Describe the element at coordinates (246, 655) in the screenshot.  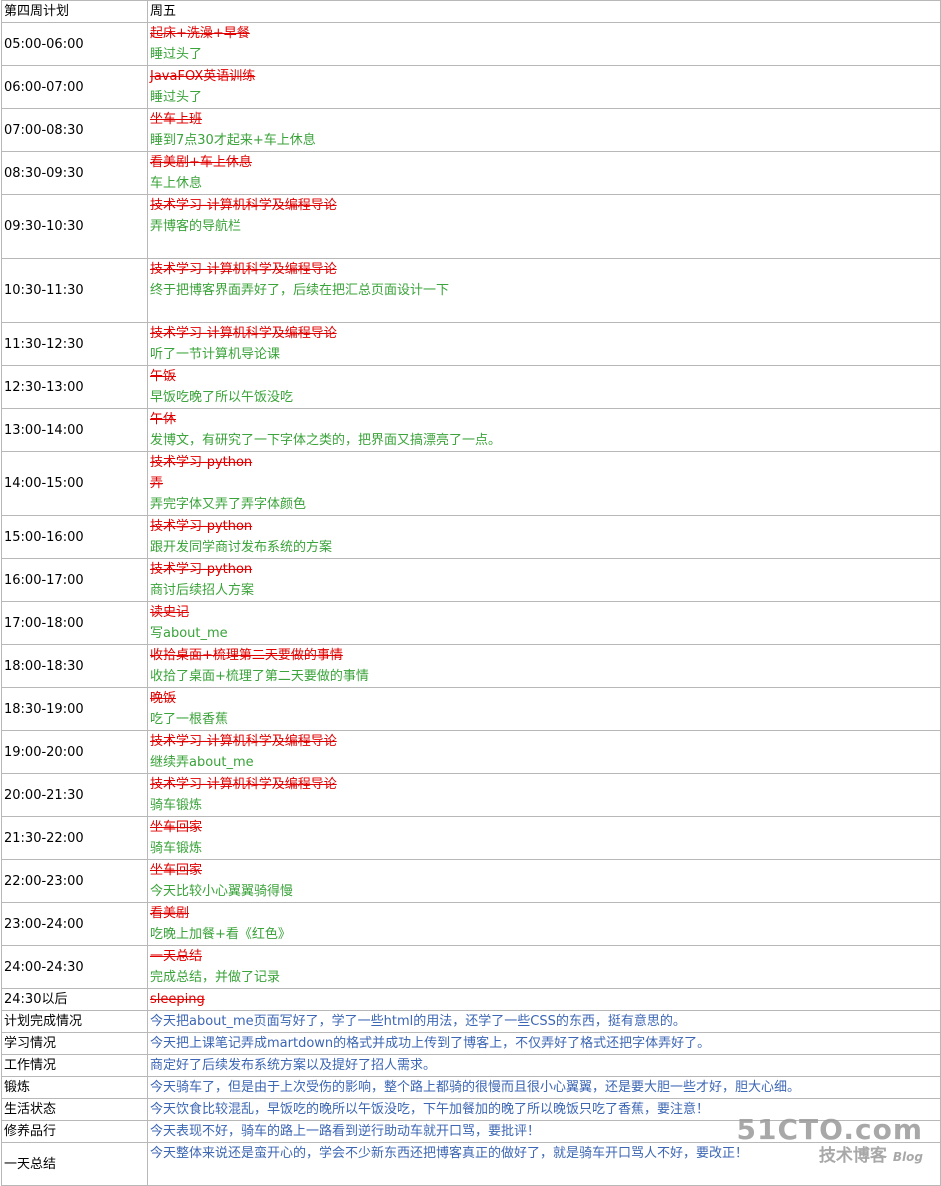
I see `planned-task: 收拾桌面+梳理第二天要做的事情` at that location.